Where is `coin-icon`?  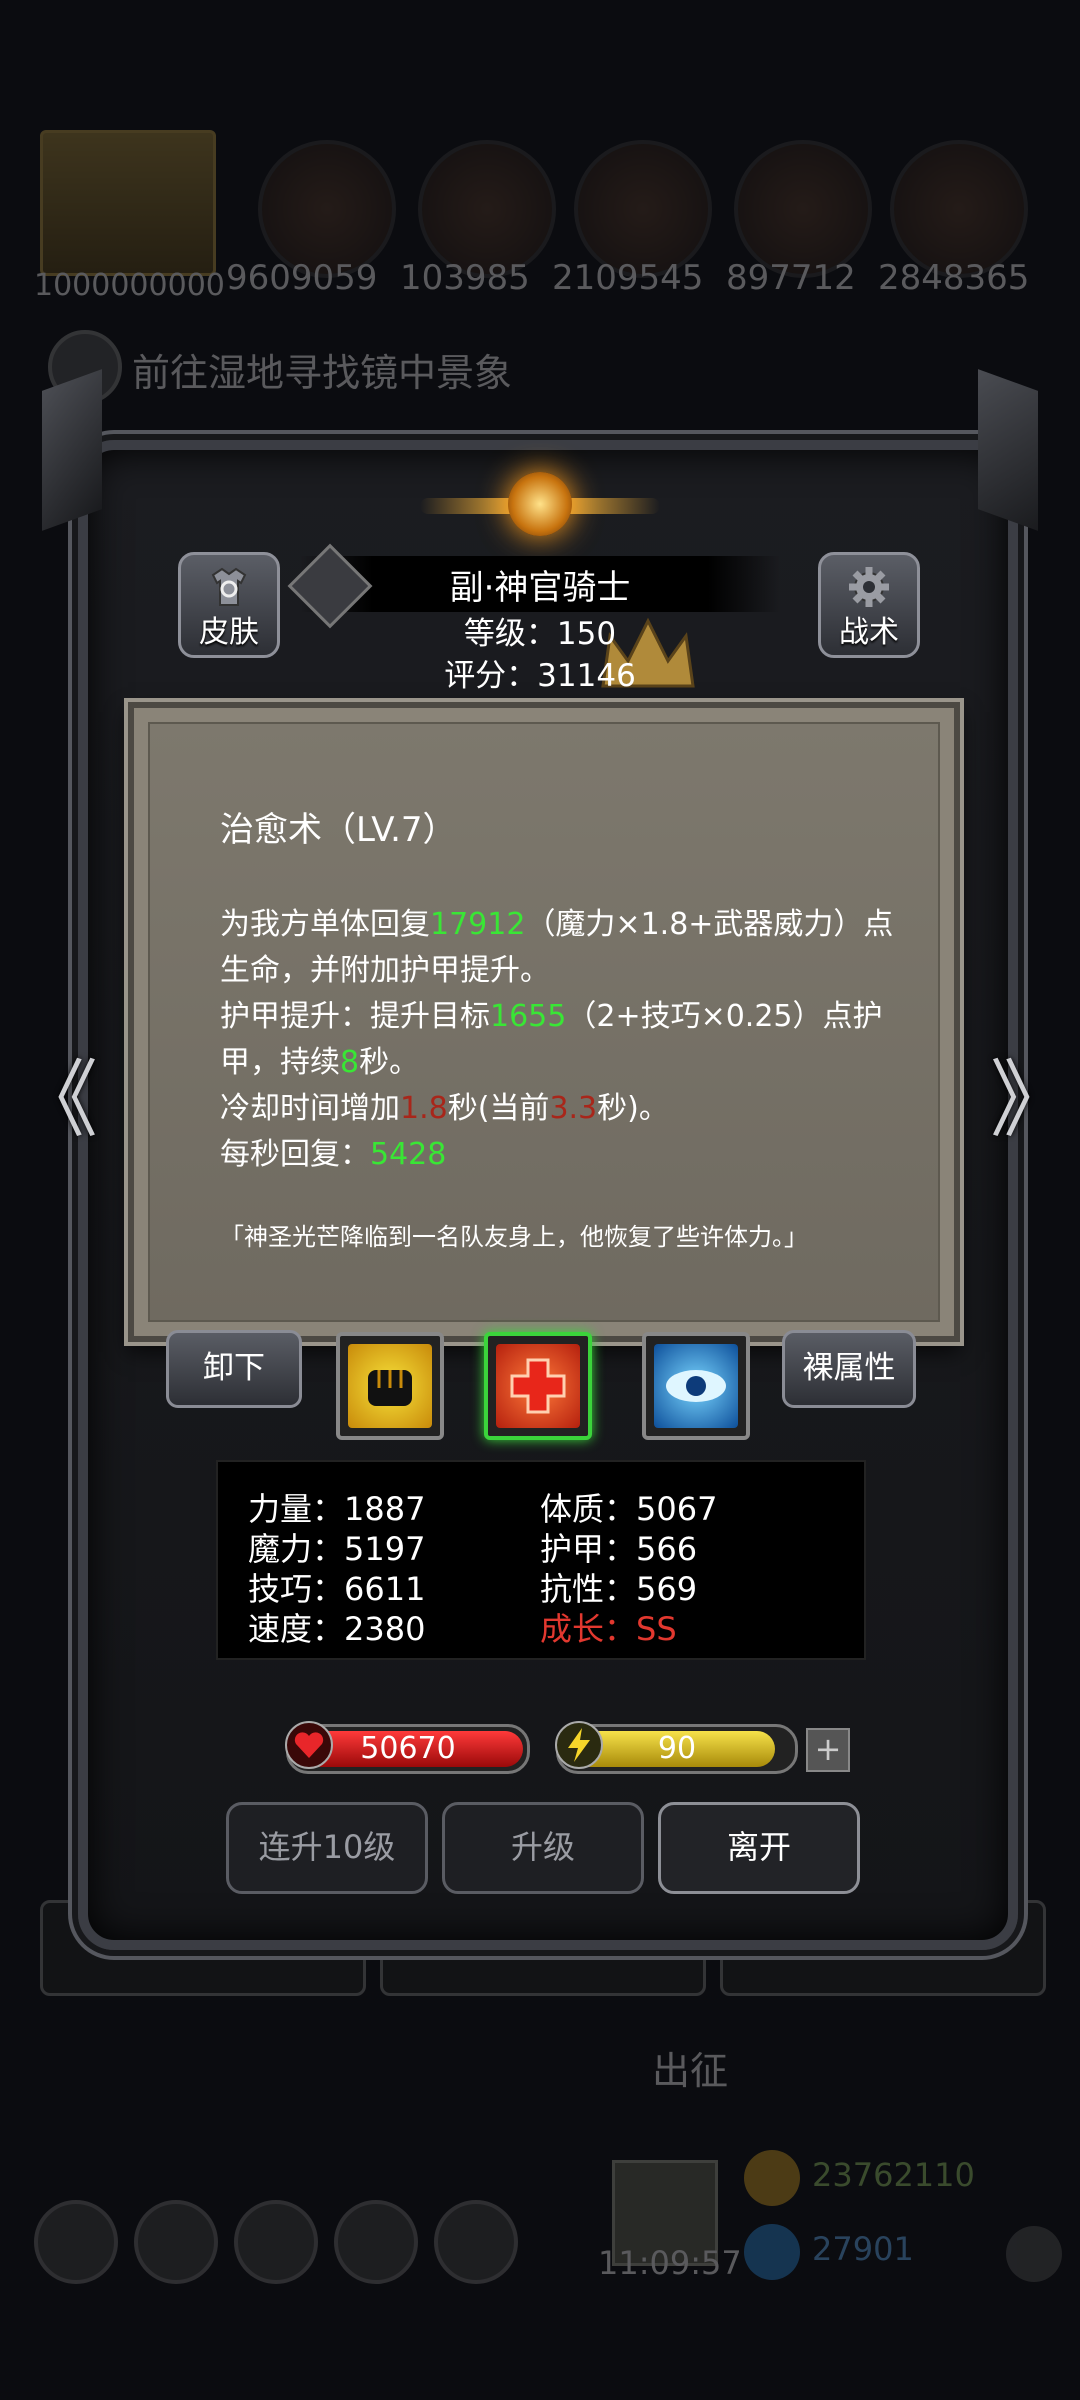
coin-icon is located at coordinates (772, 2178).